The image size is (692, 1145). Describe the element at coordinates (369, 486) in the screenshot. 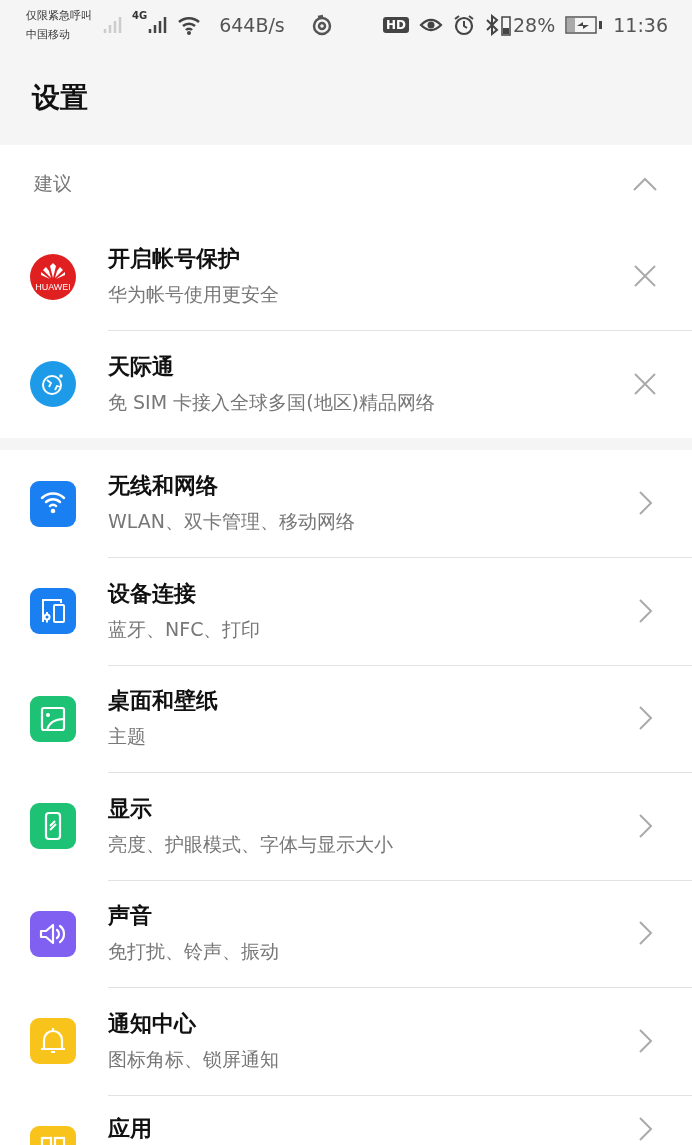

I see `setting-title: 无线和网络` at that location.